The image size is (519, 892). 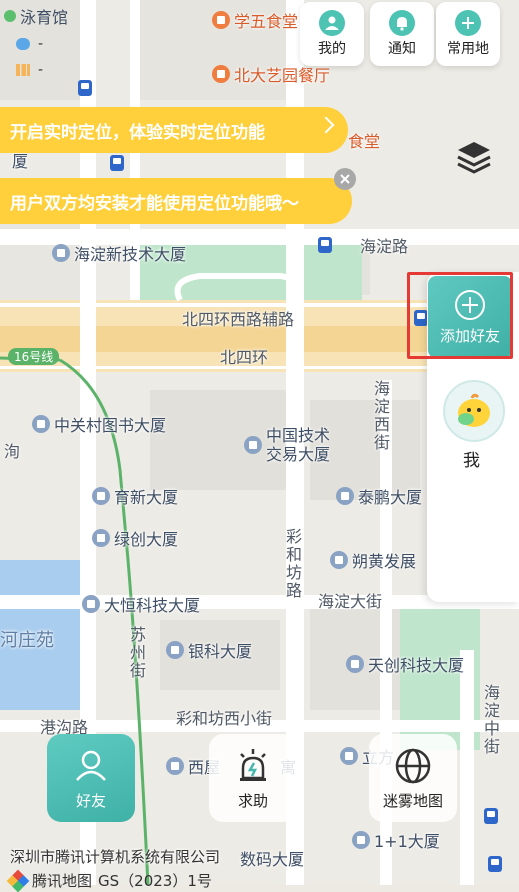 What do you see at coordinates (471, 461) in the screenshot?
I see `me-label: 我` at bounding box center [471, 461].